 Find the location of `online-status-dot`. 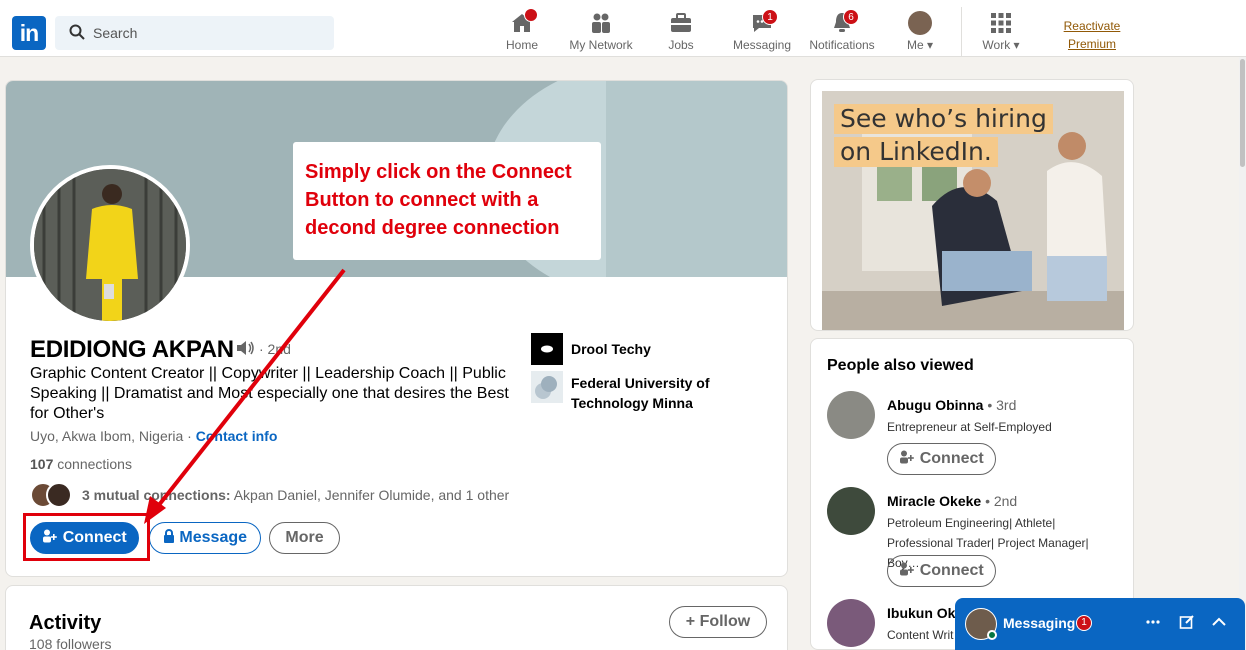

online-status-dot is located at coordinates (992, 635).